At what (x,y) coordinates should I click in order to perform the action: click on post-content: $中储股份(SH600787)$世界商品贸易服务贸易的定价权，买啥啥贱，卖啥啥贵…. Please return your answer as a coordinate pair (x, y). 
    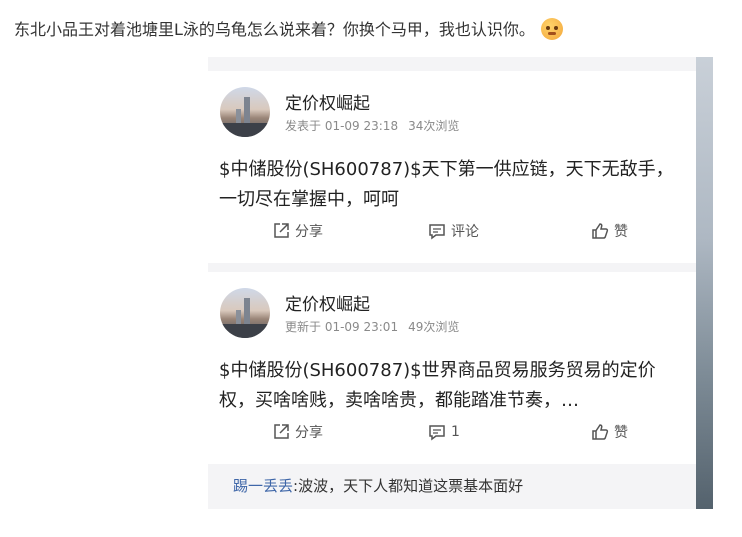
    Looking at the image, I should click on (452, 386).